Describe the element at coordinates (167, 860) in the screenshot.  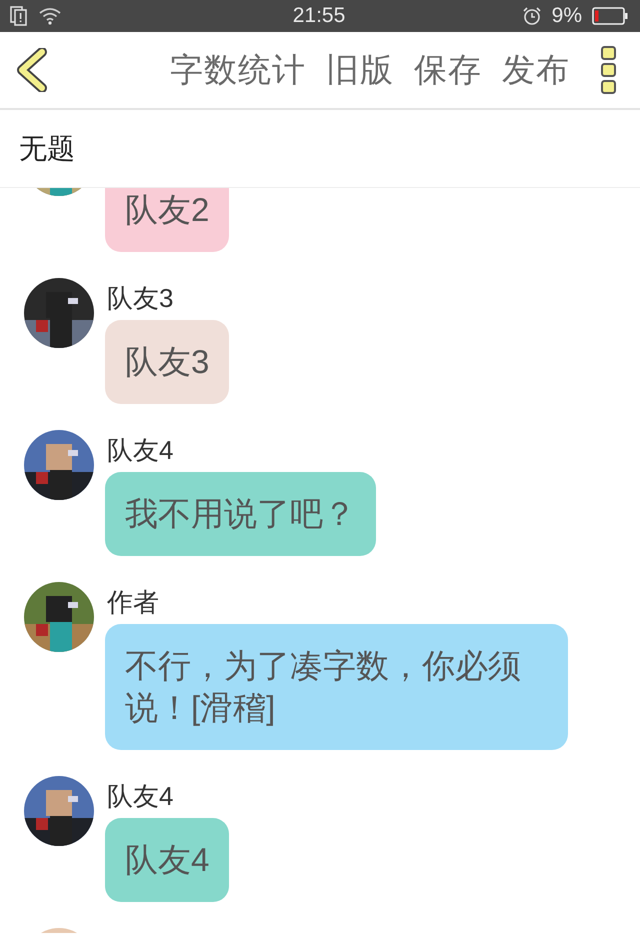
I see `message-bubble: 队友4` at that location.